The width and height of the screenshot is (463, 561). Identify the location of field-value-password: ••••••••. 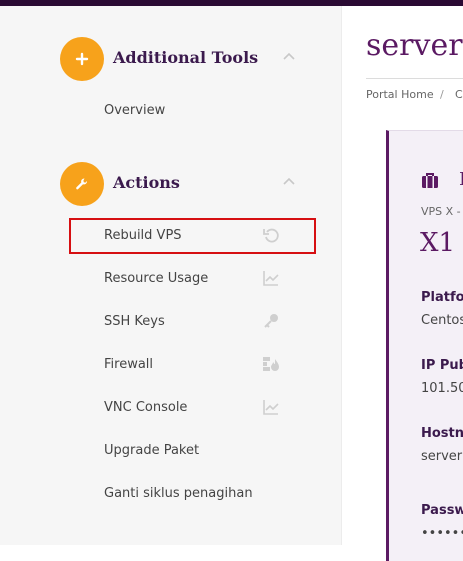
(442, 533).